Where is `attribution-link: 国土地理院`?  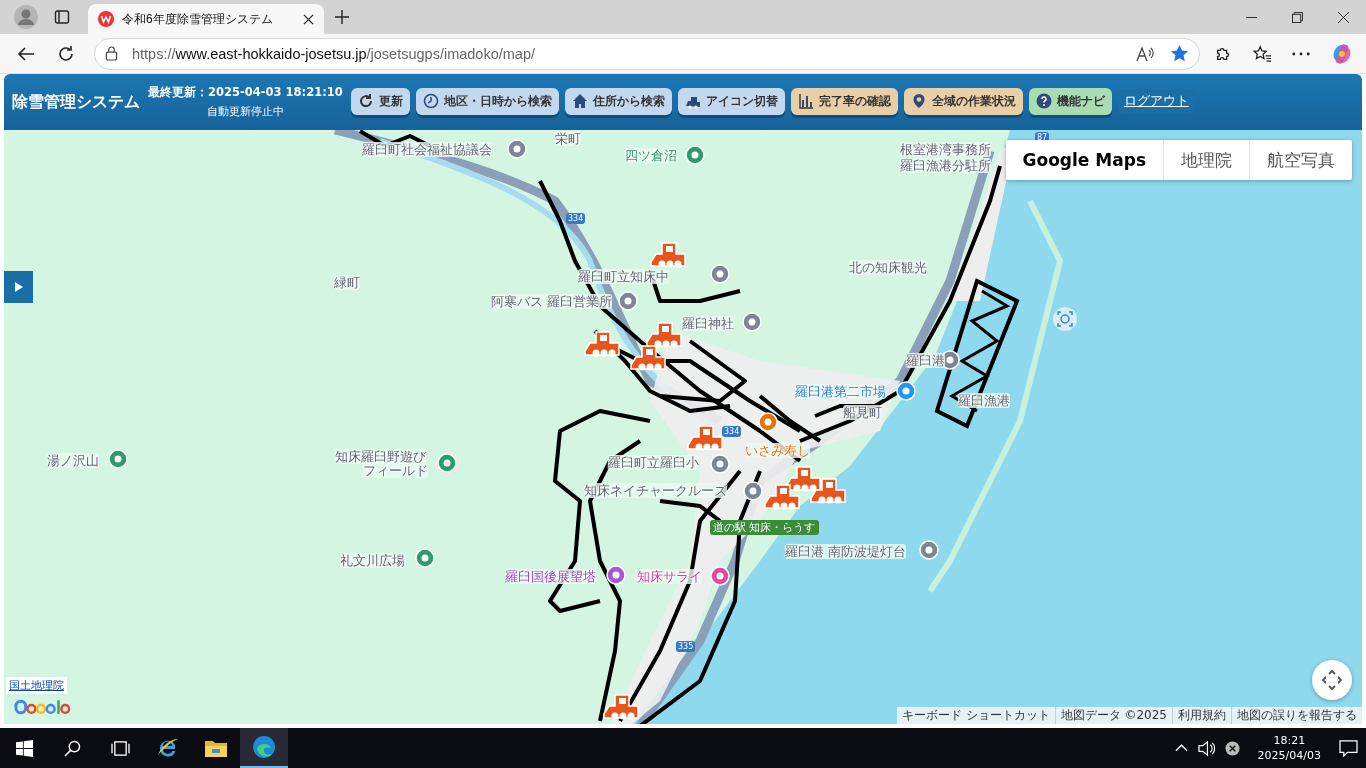 attribution-link: 国土地理院 is located at coordinates (36, 685).